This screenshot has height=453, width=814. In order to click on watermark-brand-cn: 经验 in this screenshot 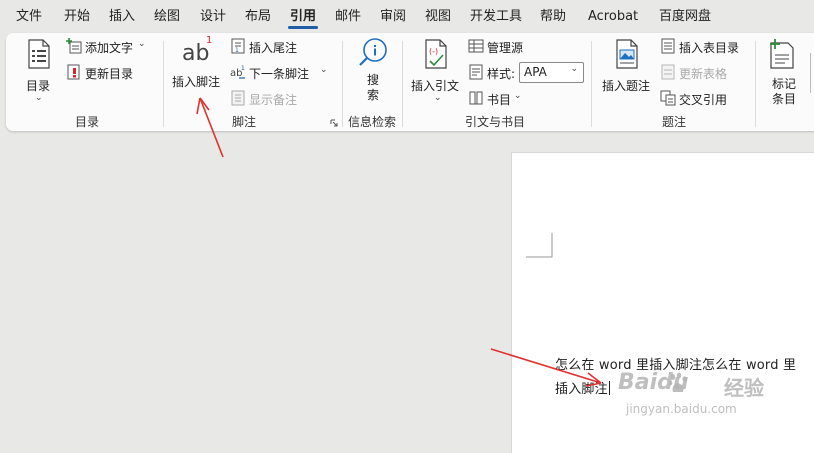, I will do `click(744, 388)`.